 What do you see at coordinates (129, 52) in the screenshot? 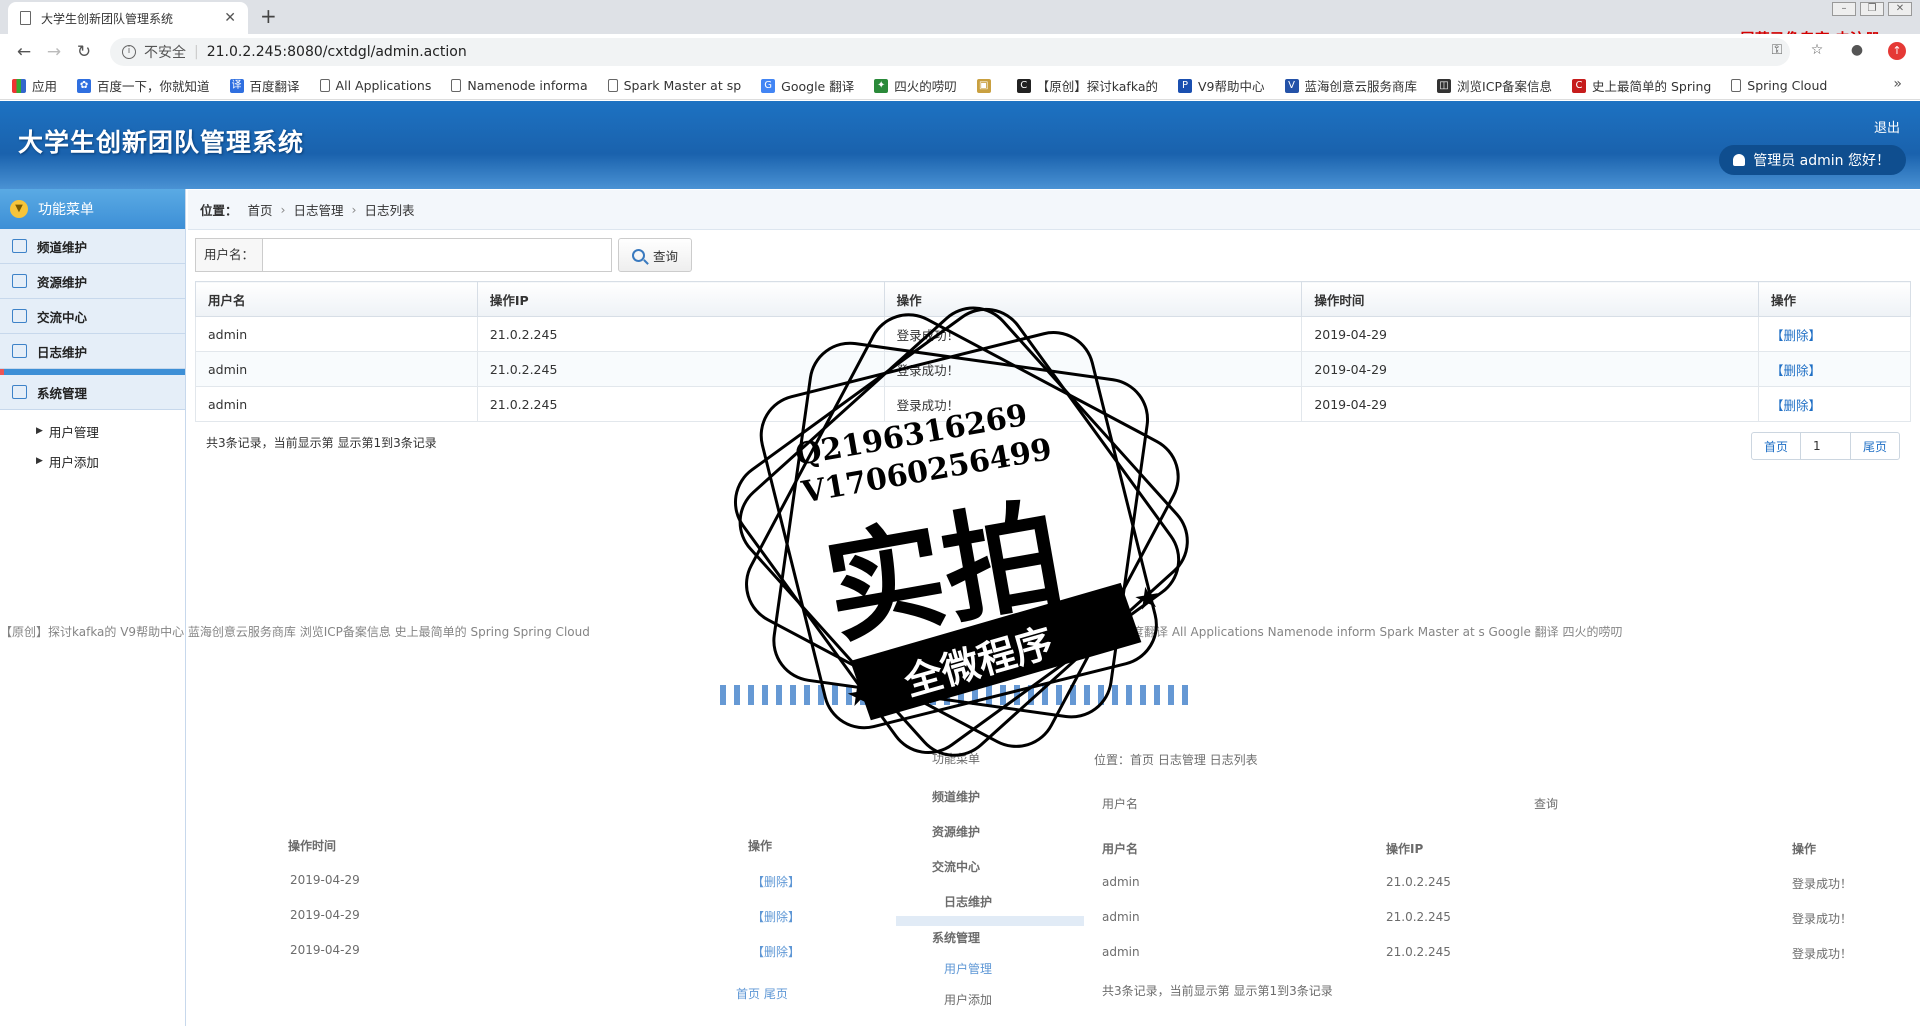
I see `info-icon: i` at bounding box center [129, 52].